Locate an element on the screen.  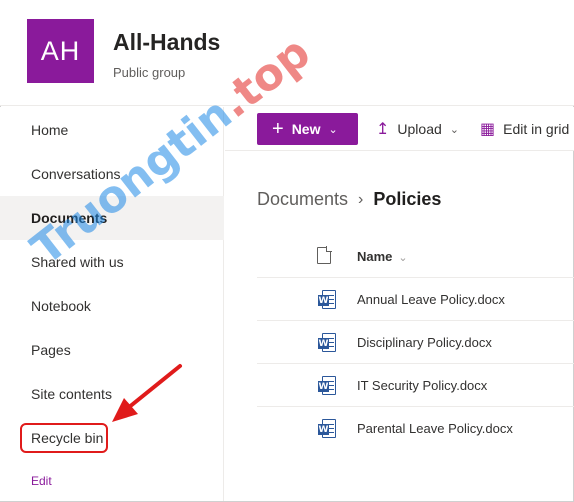
upload-arrow-icon: ↥ is located at coordinates (383, 129).